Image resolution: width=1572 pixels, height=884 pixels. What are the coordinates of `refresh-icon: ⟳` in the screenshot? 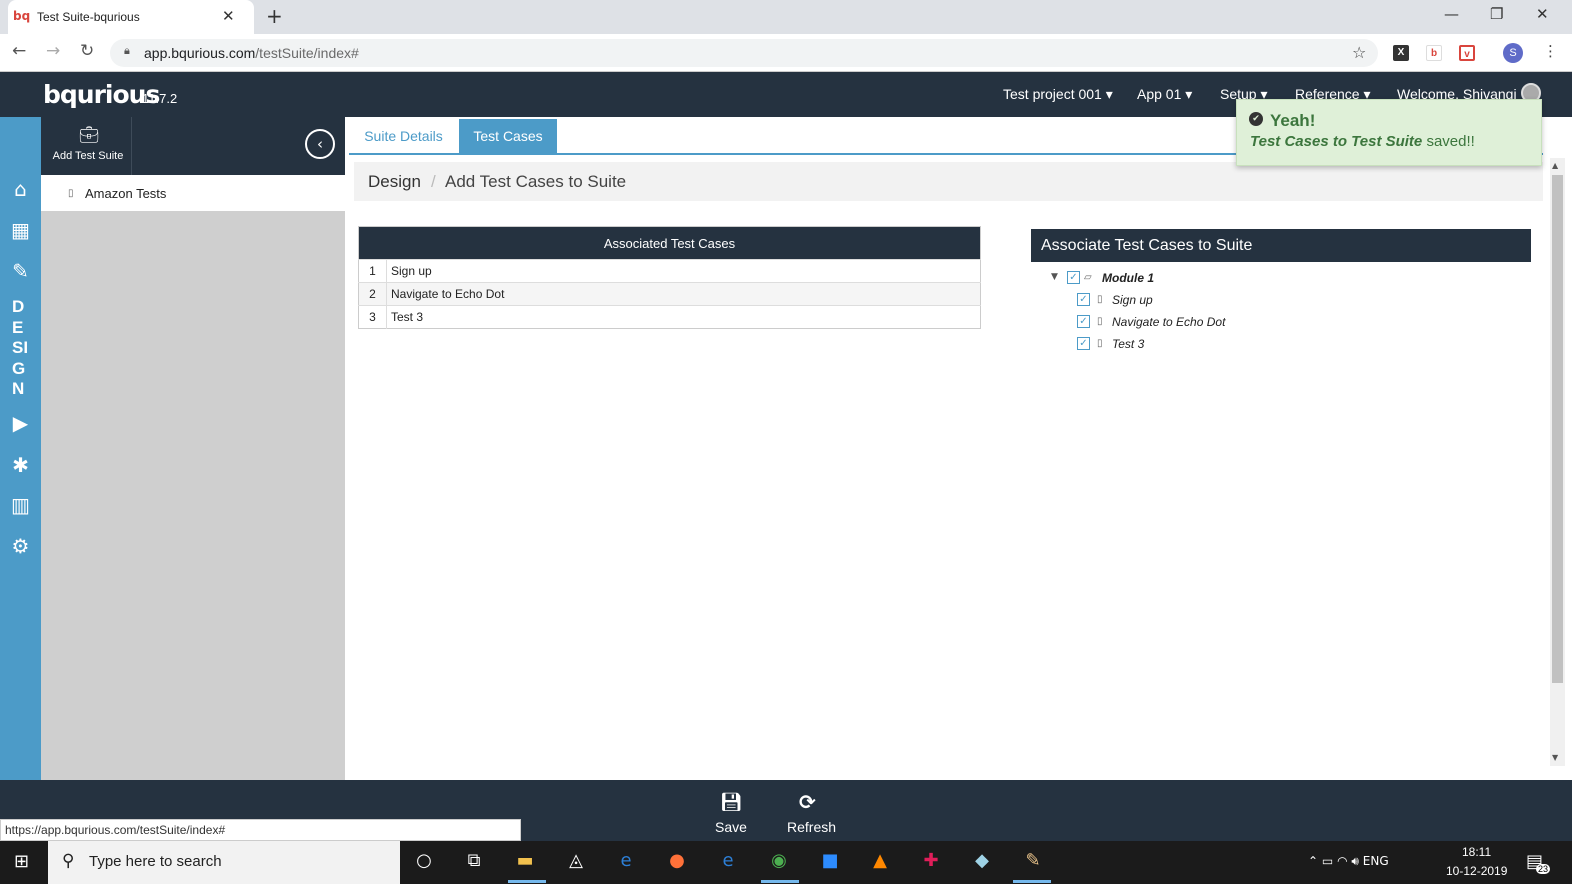 It's located at (807, 802).